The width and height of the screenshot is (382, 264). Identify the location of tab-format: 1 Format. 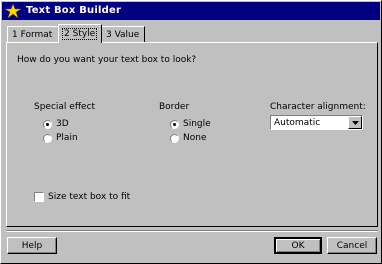
(33, 34).